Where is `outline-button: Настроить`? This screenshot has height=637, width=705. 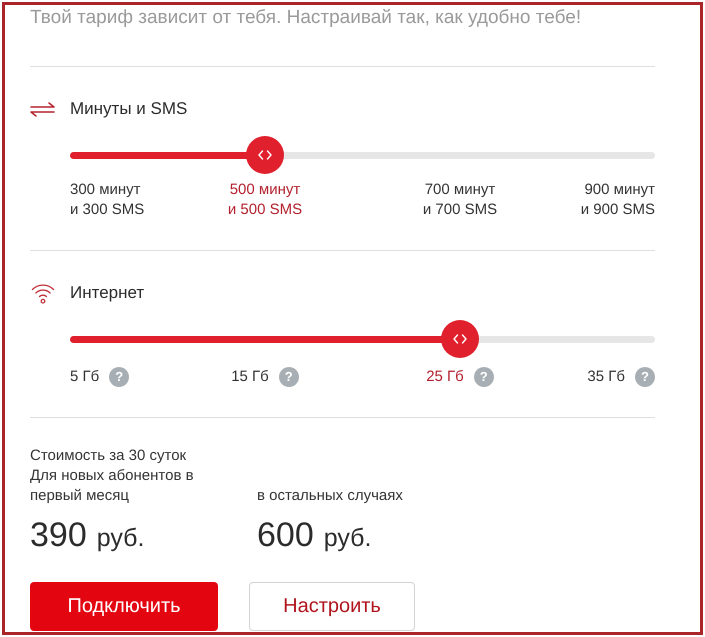 outline-button: Настроить is located at coordinates (332, 606).